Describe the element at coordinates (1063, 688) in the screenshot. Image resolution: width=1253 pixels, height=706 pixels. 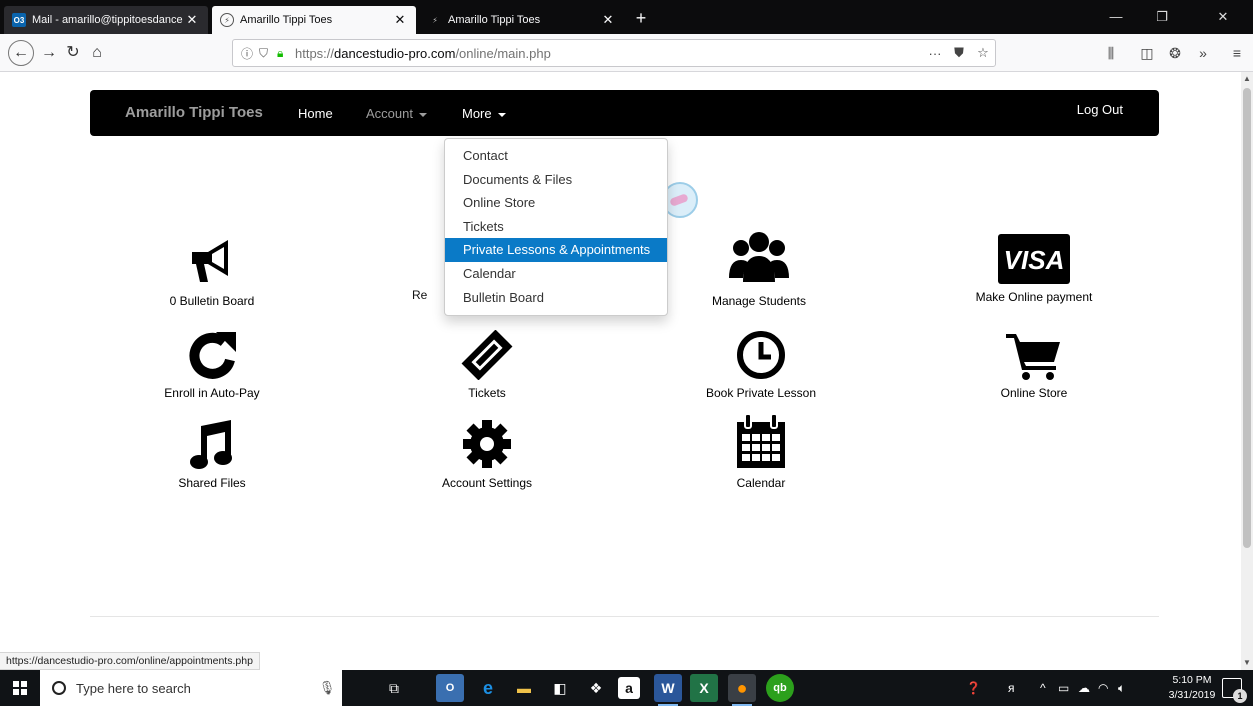
I see `battery-icon: ▭` at that location.